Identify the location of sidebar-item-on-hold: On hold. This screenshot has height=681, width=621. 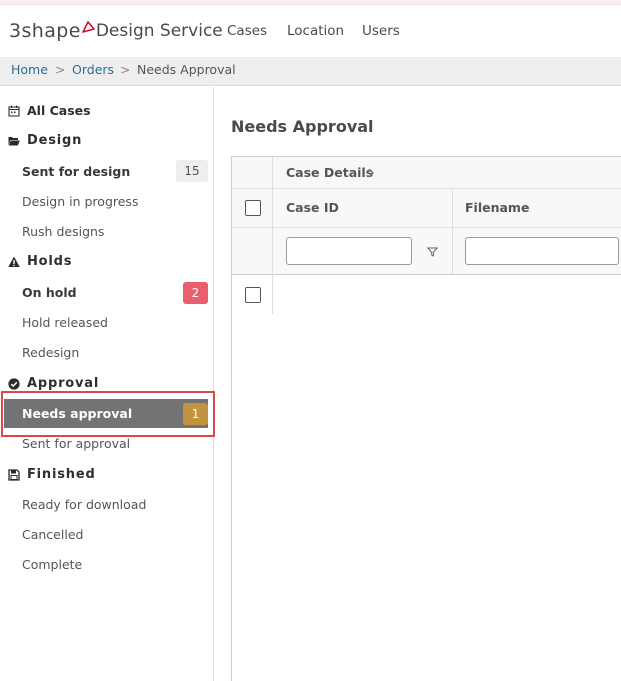
(49, 292).